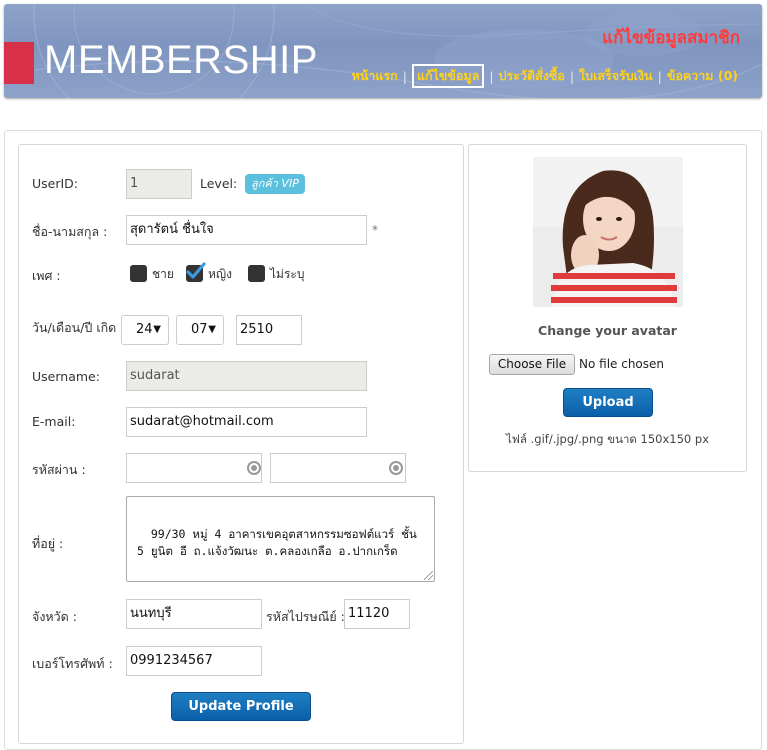  I want to click on birth-day-value: 24, so click(144, 329).